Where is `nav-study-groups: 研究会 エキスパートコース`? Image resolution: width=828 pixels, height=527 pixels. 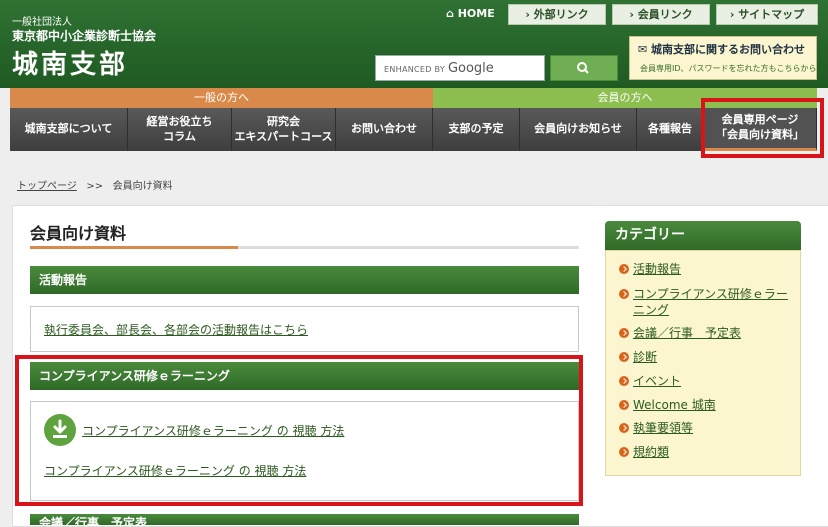
nav-study-groups: 研究会 エキスパートコース is located at coordinates (284, 129).